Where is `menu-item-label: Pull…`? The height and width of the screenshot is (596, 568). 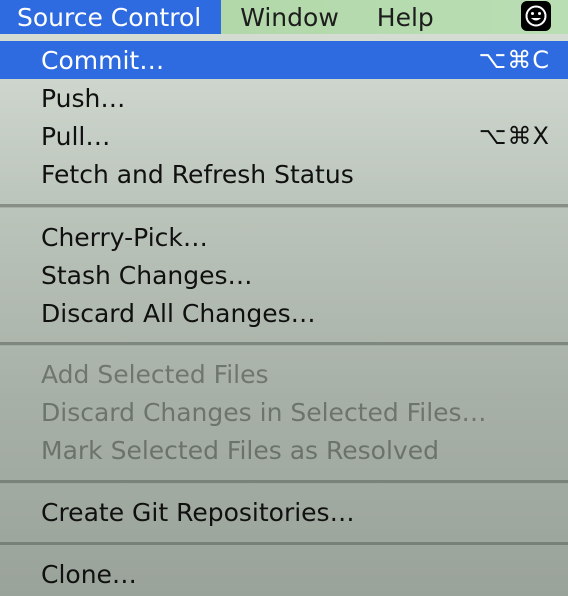
menu-item-label: Pull… is located at coordinates (76, 136).